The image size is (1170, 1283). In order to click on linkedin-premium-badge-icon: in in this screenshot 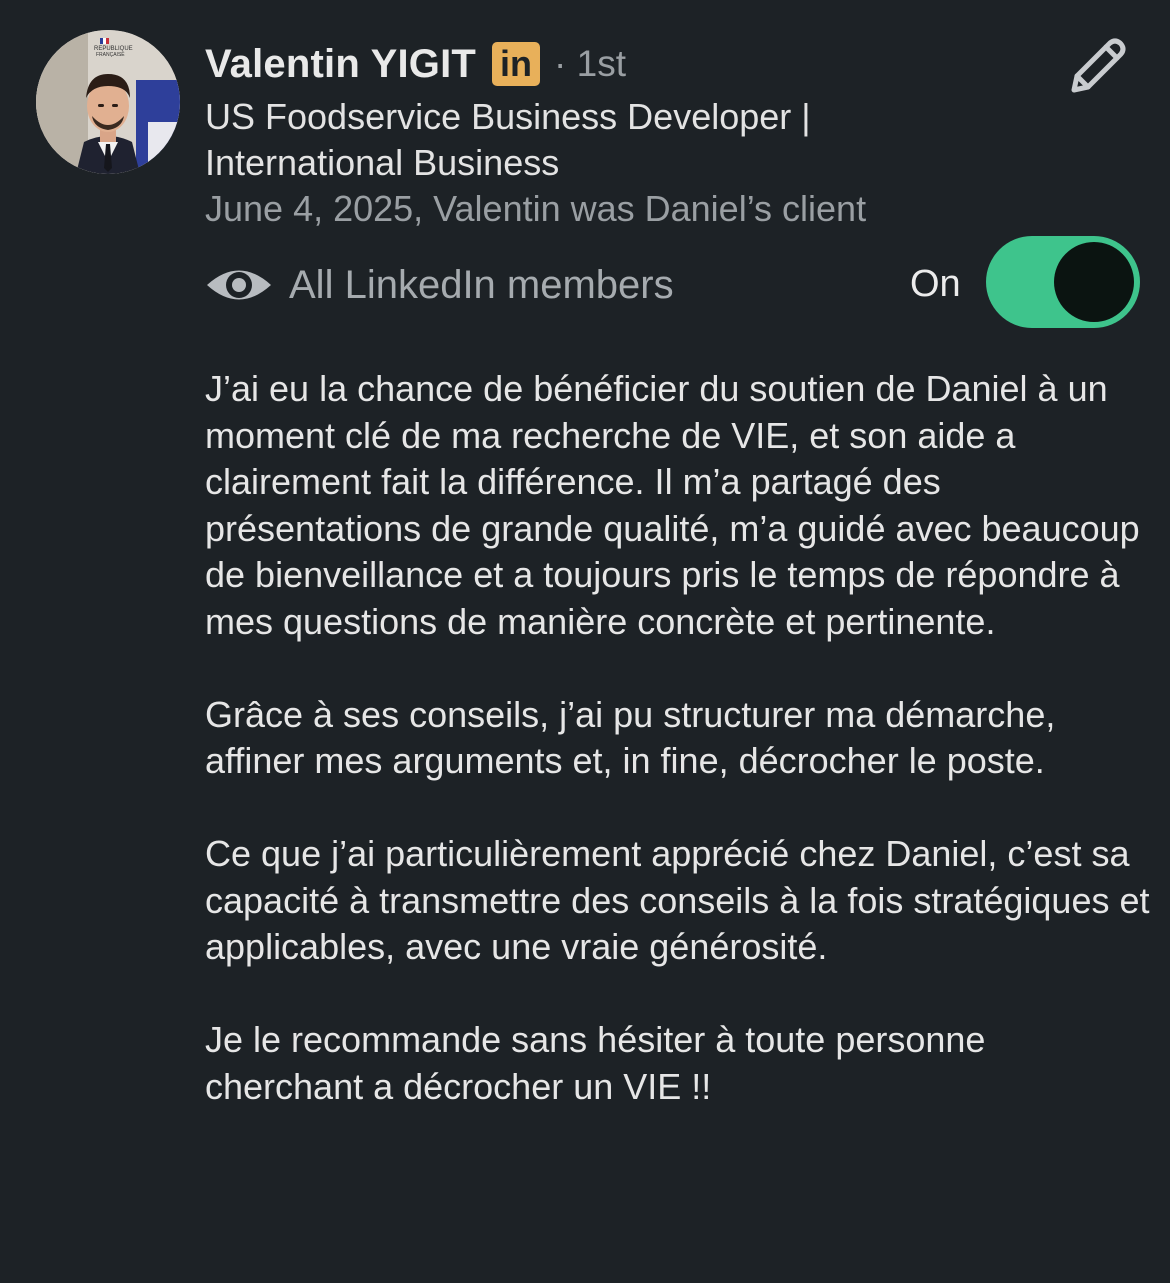, I will do `click(516, 64)`.